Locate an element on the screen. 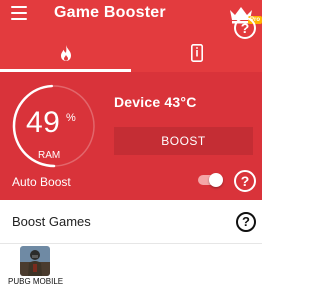 This screenshot has width=320, height=300. game-item-pubg-mobile: PUBG MOBILE is located at coordinates (38, 269).